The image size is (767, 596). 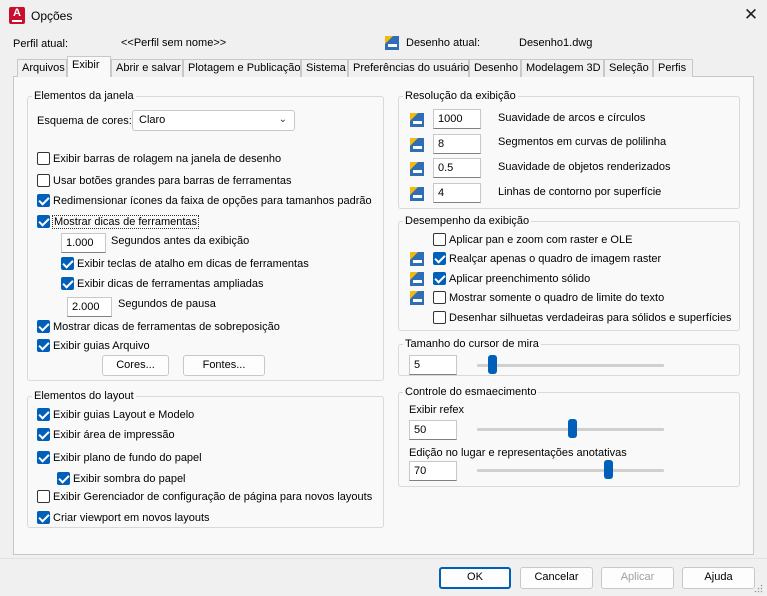 What do you see at coordinates (89, 66) in the screenshot?
I see `tab-exibir: Exibir` at bounding box center [89, 66].